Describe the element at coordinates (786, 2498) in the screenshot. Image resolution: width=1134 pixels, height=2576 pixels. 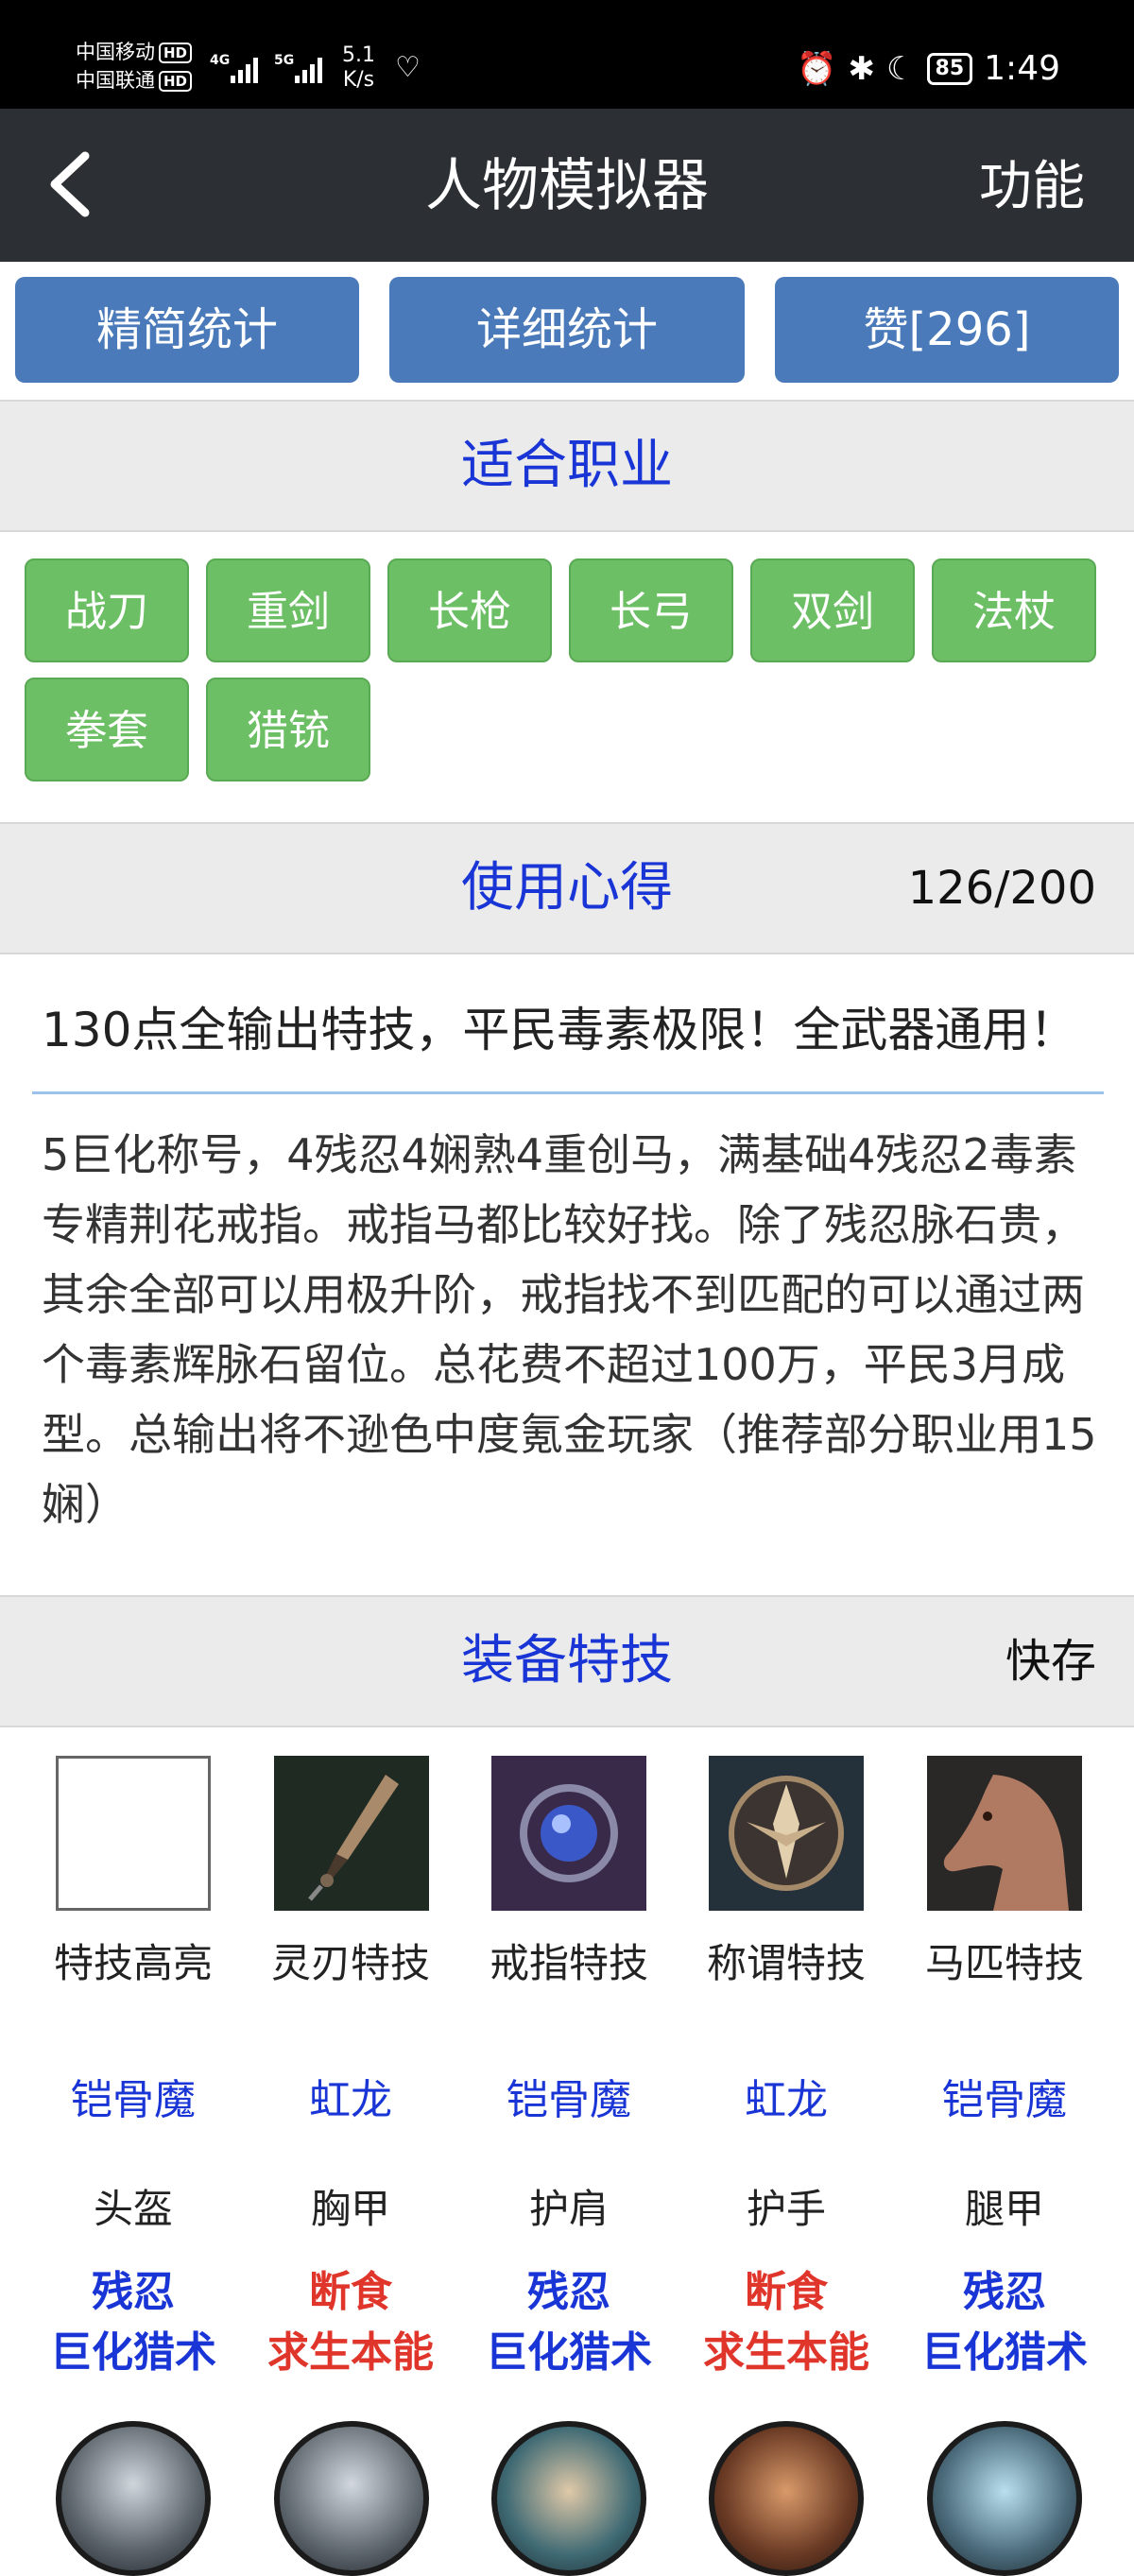
I see `armor-gloves-avatar` at that location.